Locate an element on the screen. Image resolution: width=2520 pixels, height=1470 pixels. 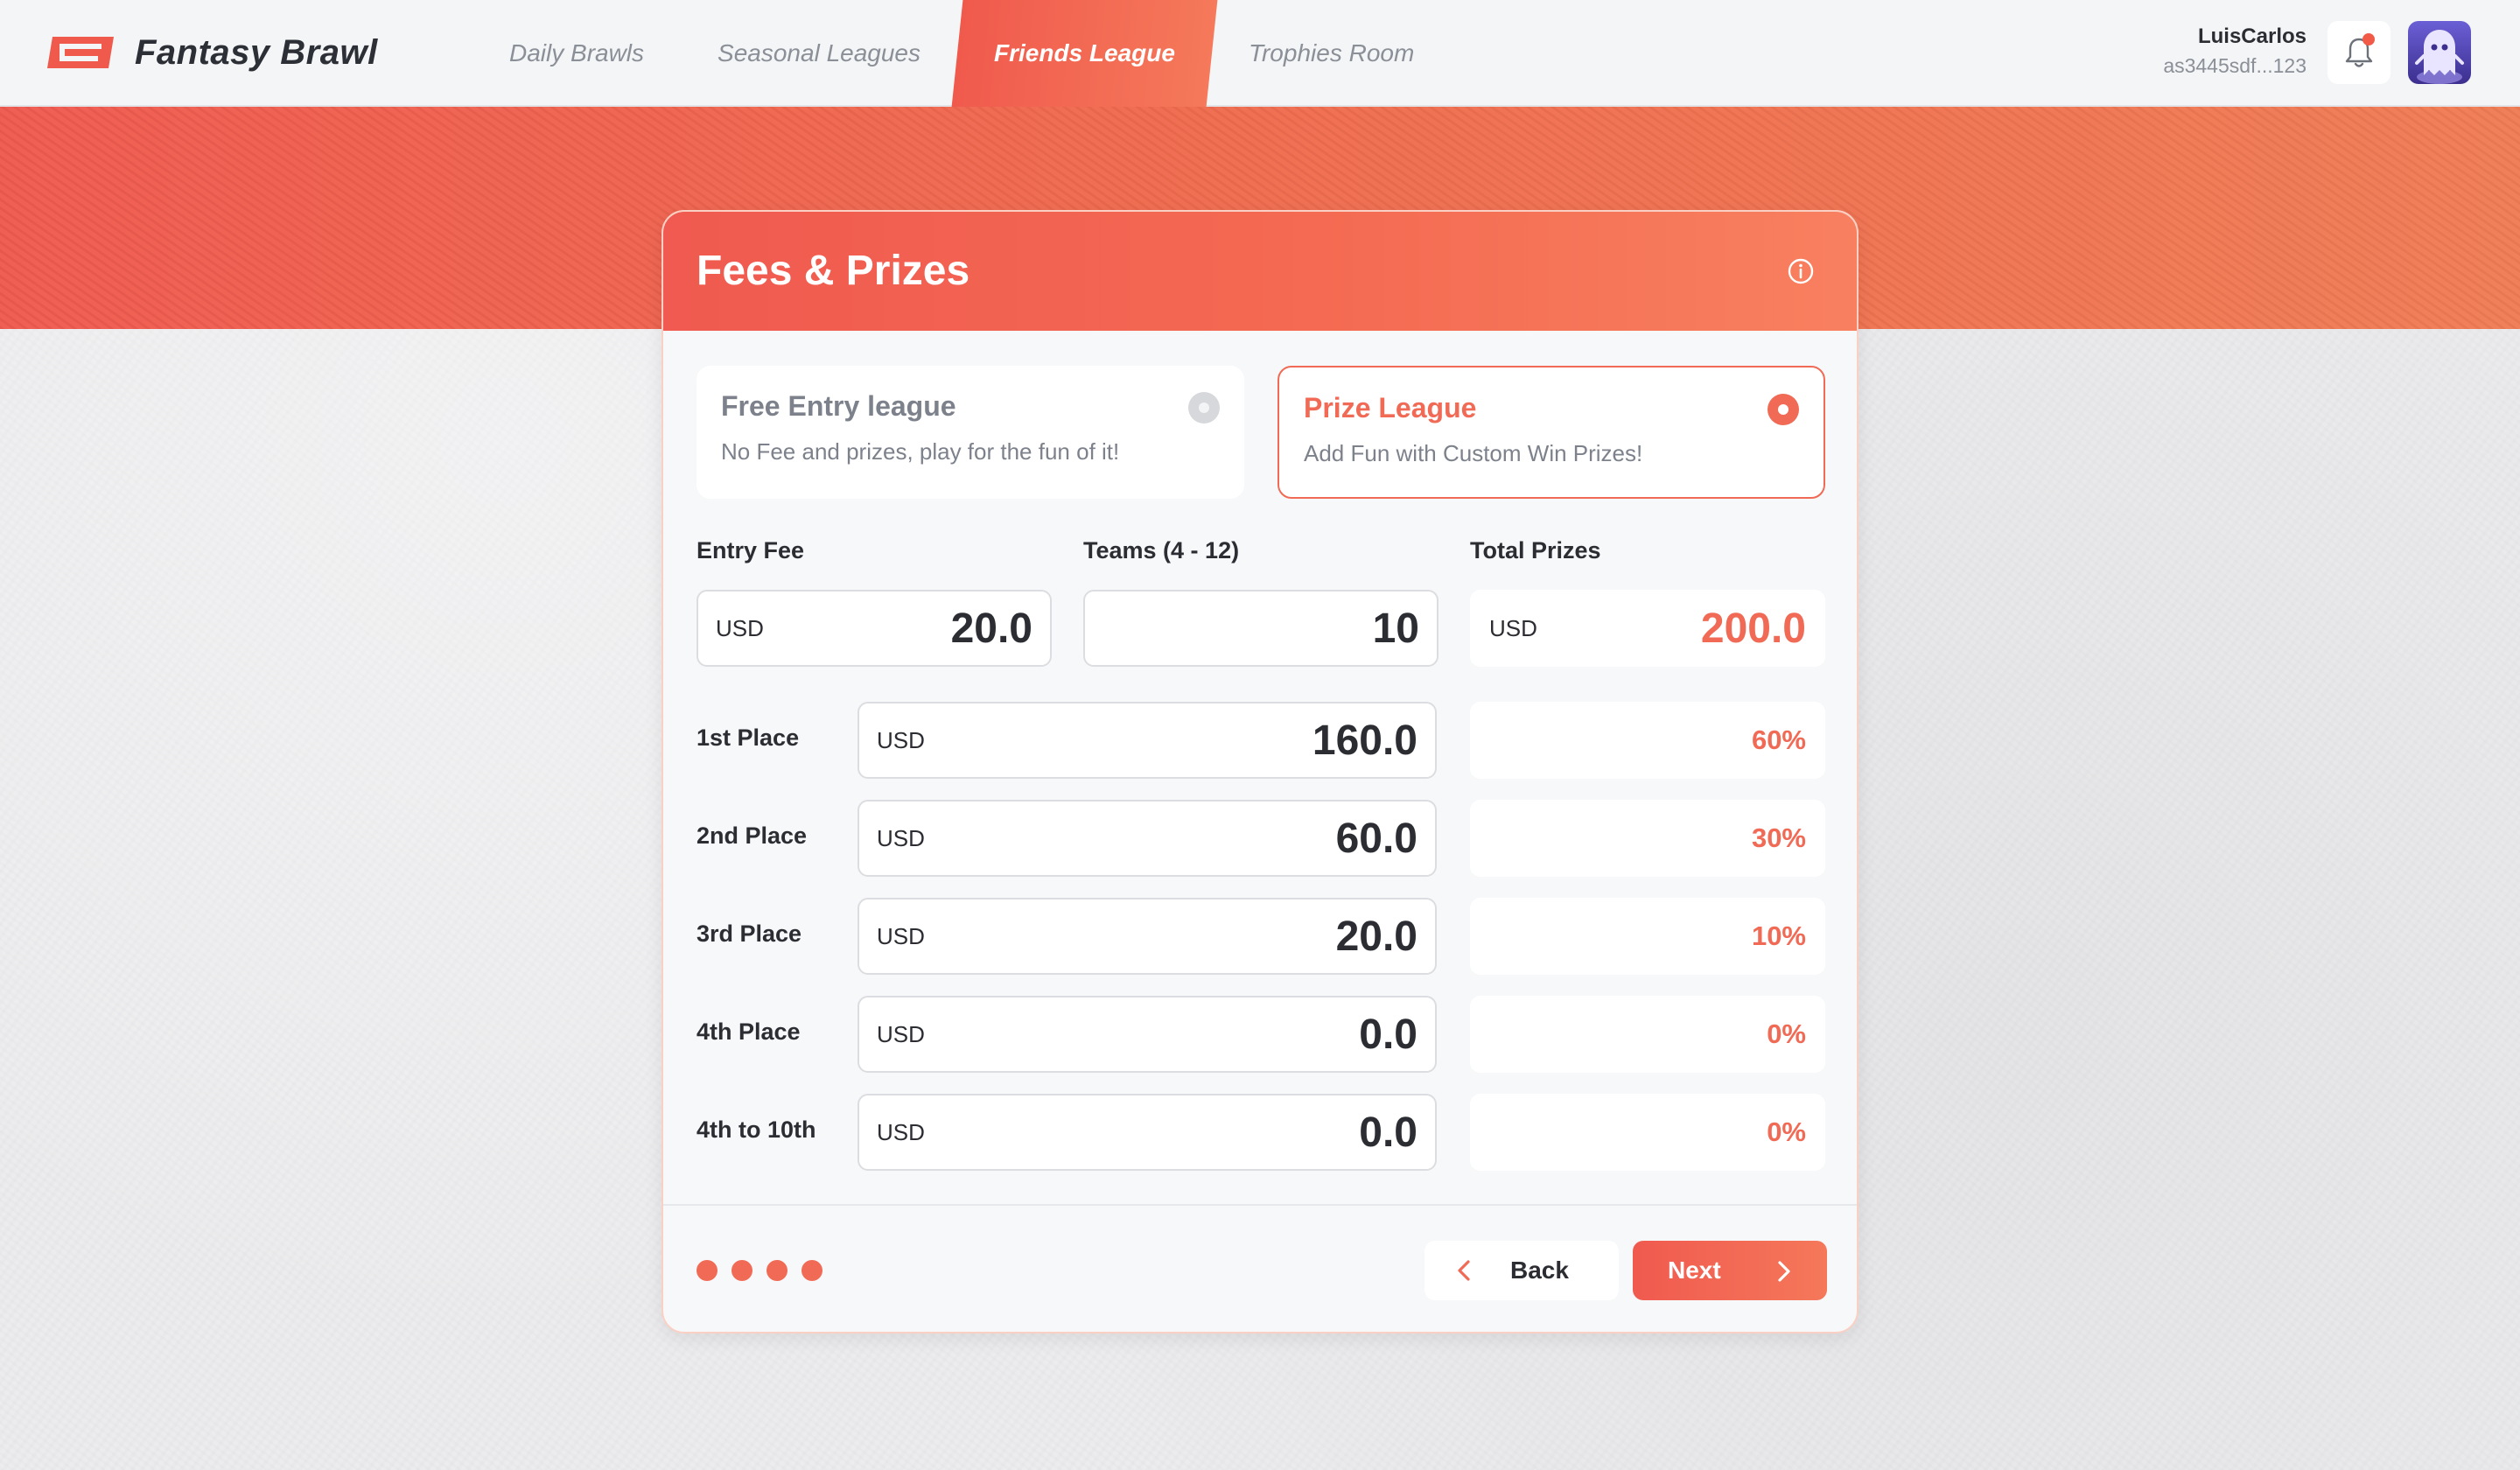
place-percent-value: 30% is located at coordinates (1778, 837).